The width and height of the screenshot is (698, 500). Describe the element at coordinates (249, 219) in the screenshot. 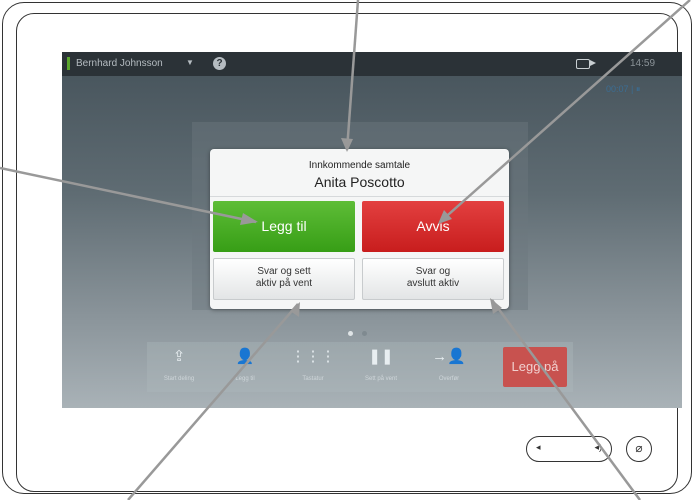

I see `arrowhead-add` at that location.